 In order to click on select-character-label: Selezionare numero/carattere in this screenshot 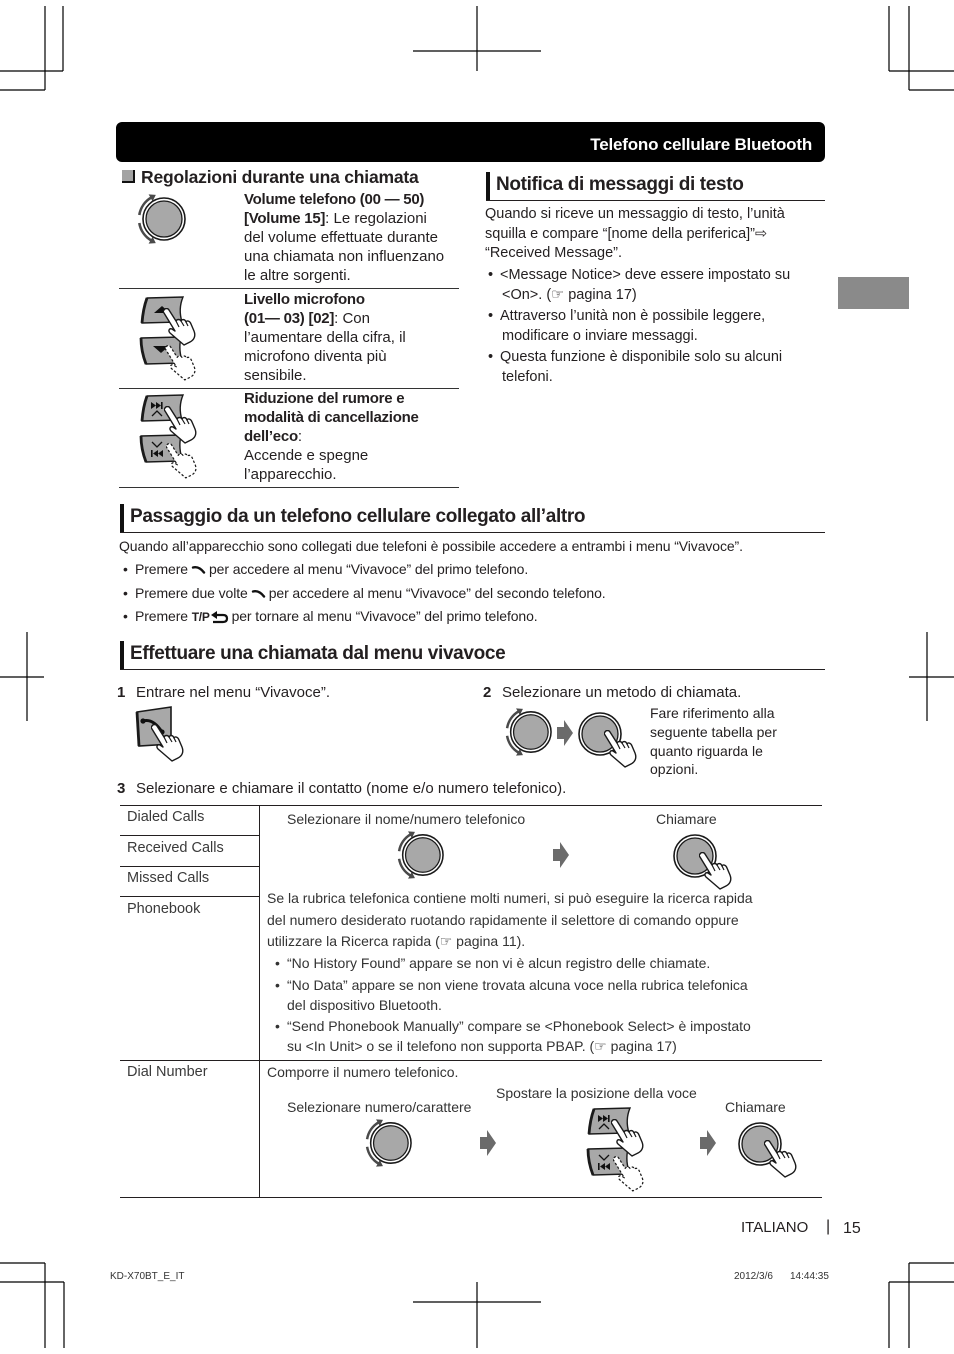, I will do `click(379, 1107)`.